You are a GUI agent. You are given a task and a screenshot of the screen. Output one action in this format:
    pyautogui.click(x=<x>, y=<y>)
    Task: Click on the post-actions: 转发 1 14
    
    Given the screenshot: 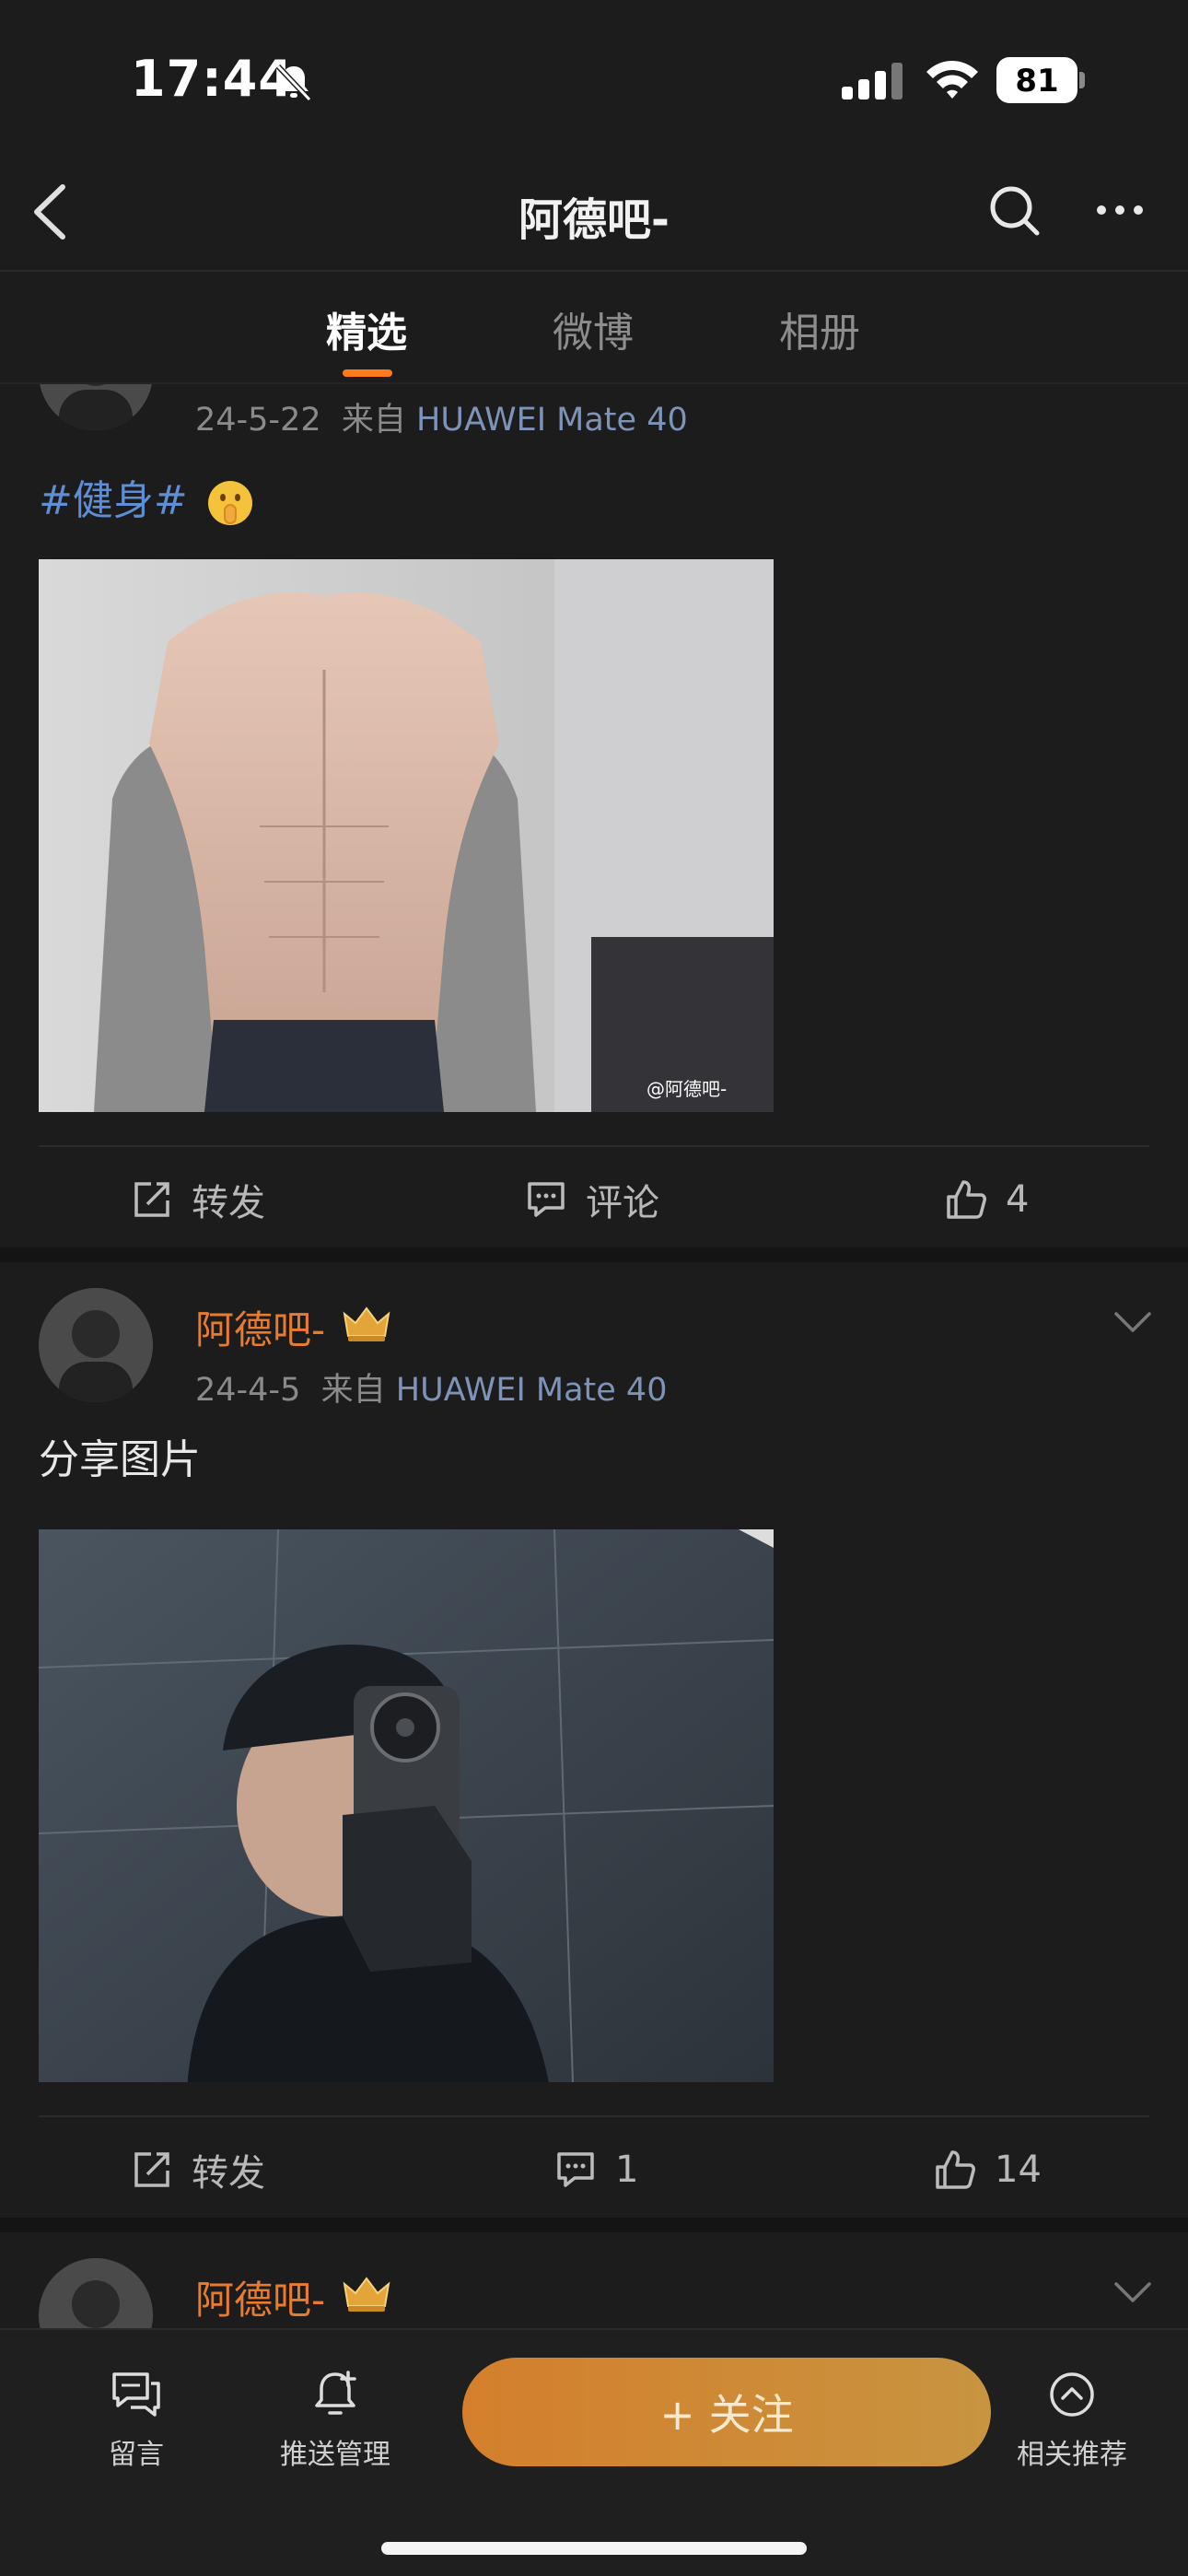 What is the action you would take?
    pyautogui.click(x=594, y=2168)
    